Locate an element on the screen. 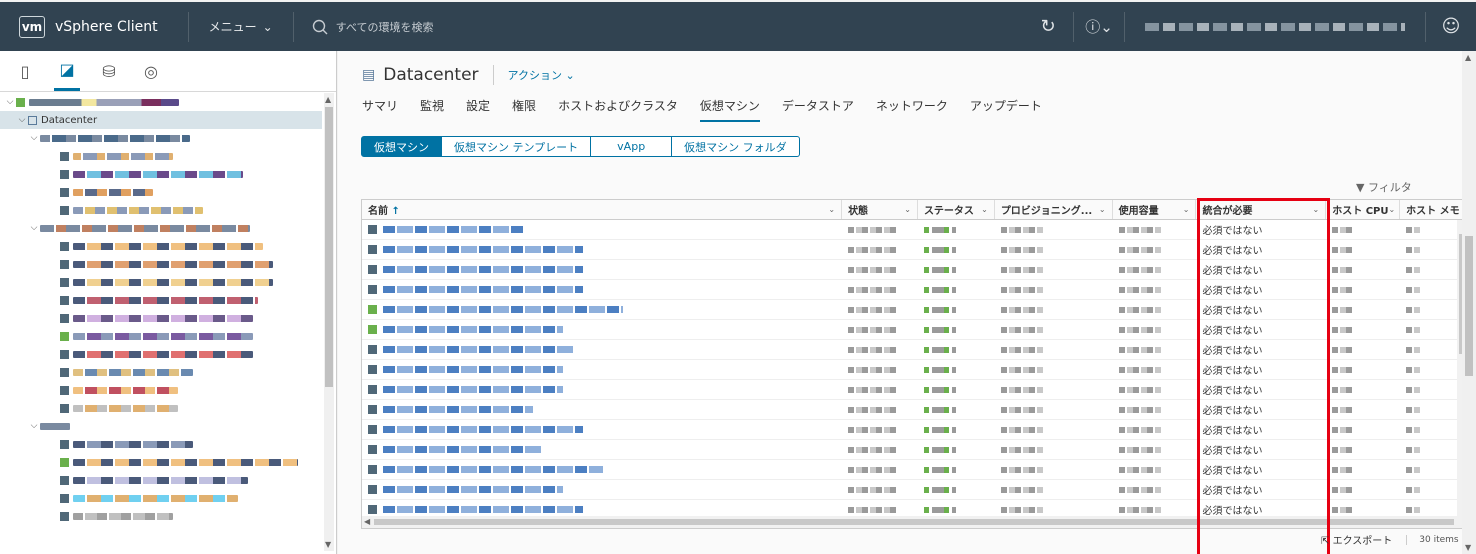 This screenshot has height=554, width=1476. storage-tab-icon: ⛁ is located at coordinates (109, 71).